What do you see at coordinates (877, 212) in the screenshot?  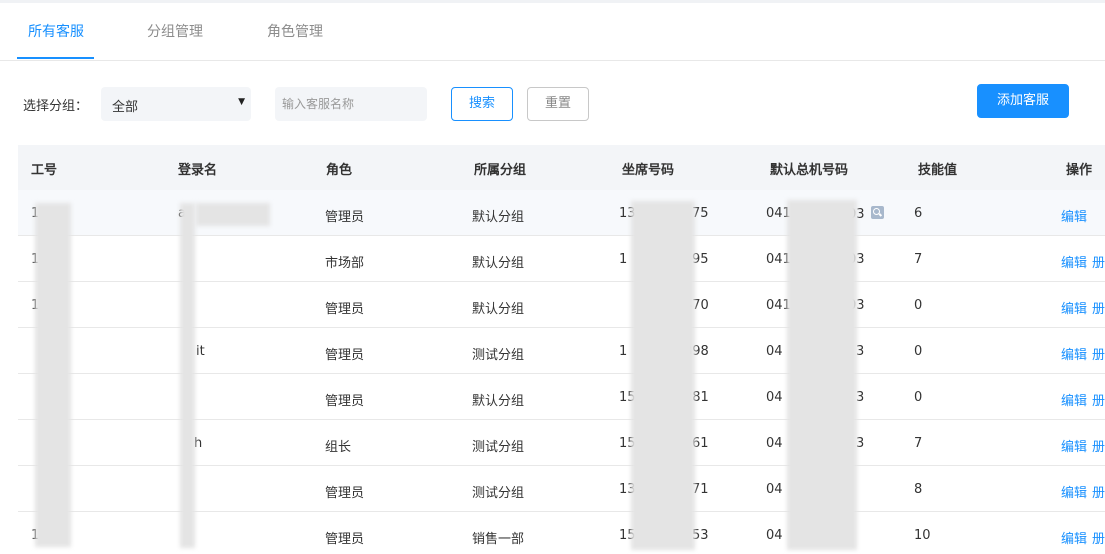 I see `magnifier-icon` at bounding box center [877, 212].